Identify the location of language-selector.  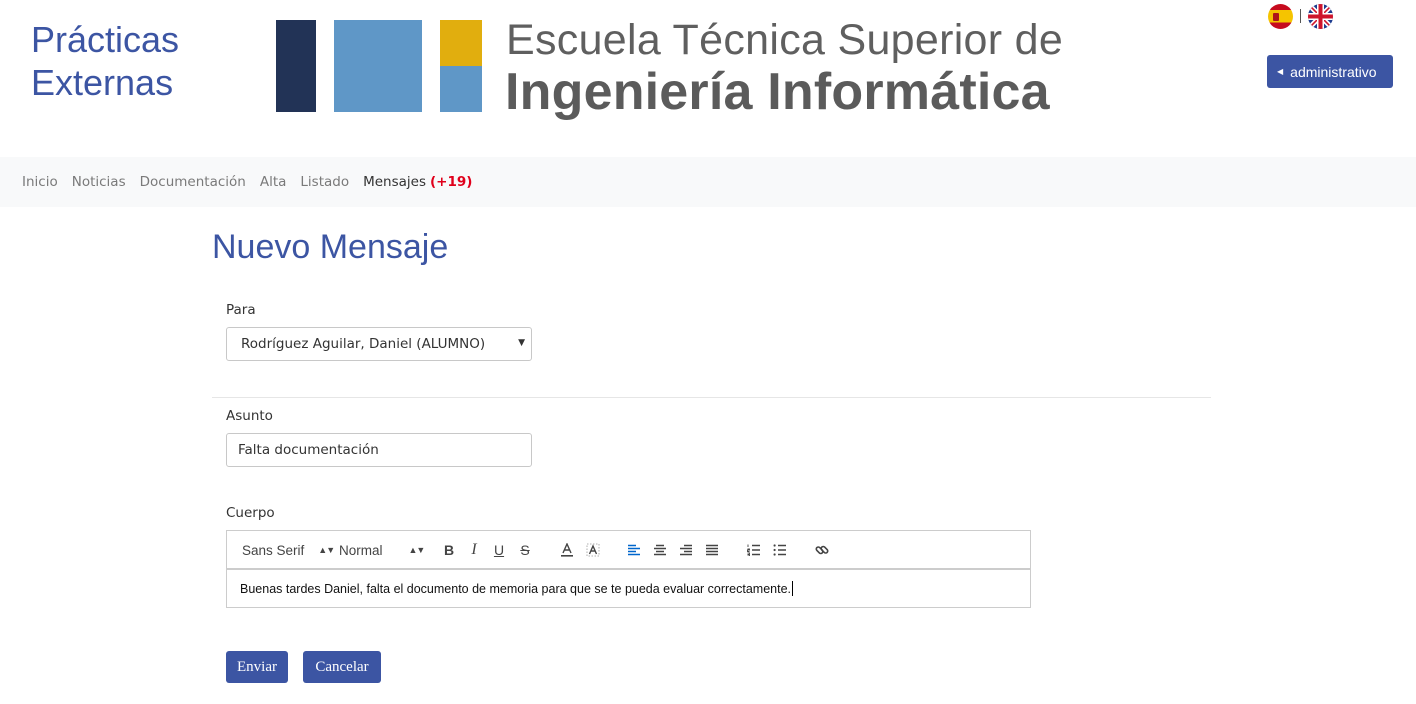
(1300, 16).